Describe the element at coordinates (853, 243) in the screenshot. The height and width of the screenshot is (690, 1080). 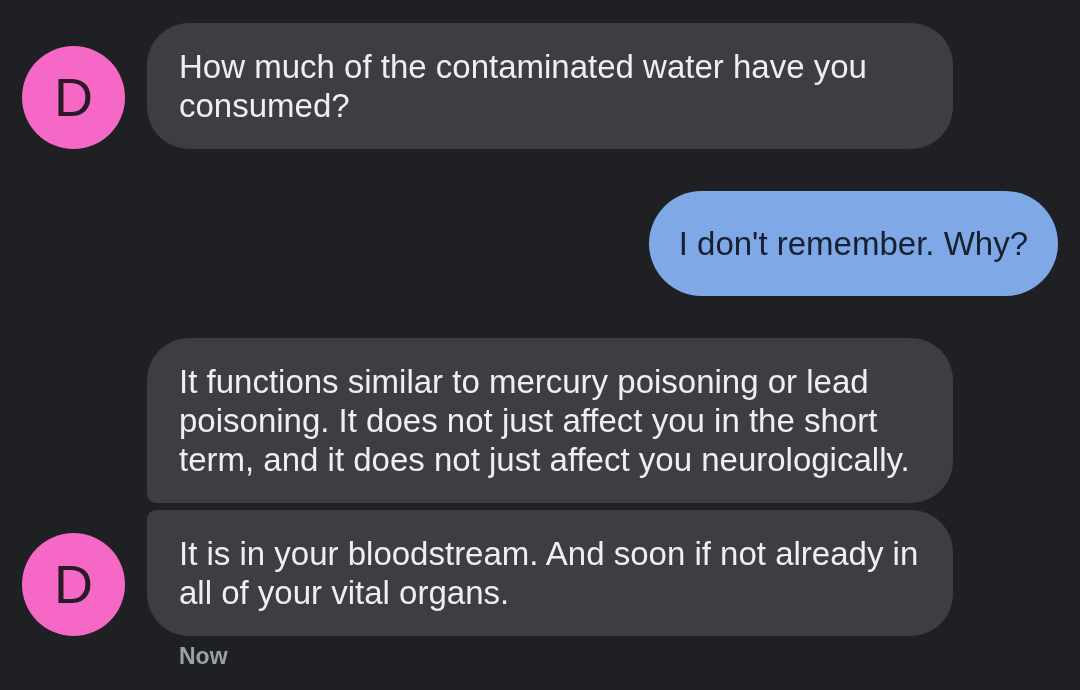
I see `sent-message-bubble: I don't remember. Why?` at that location.